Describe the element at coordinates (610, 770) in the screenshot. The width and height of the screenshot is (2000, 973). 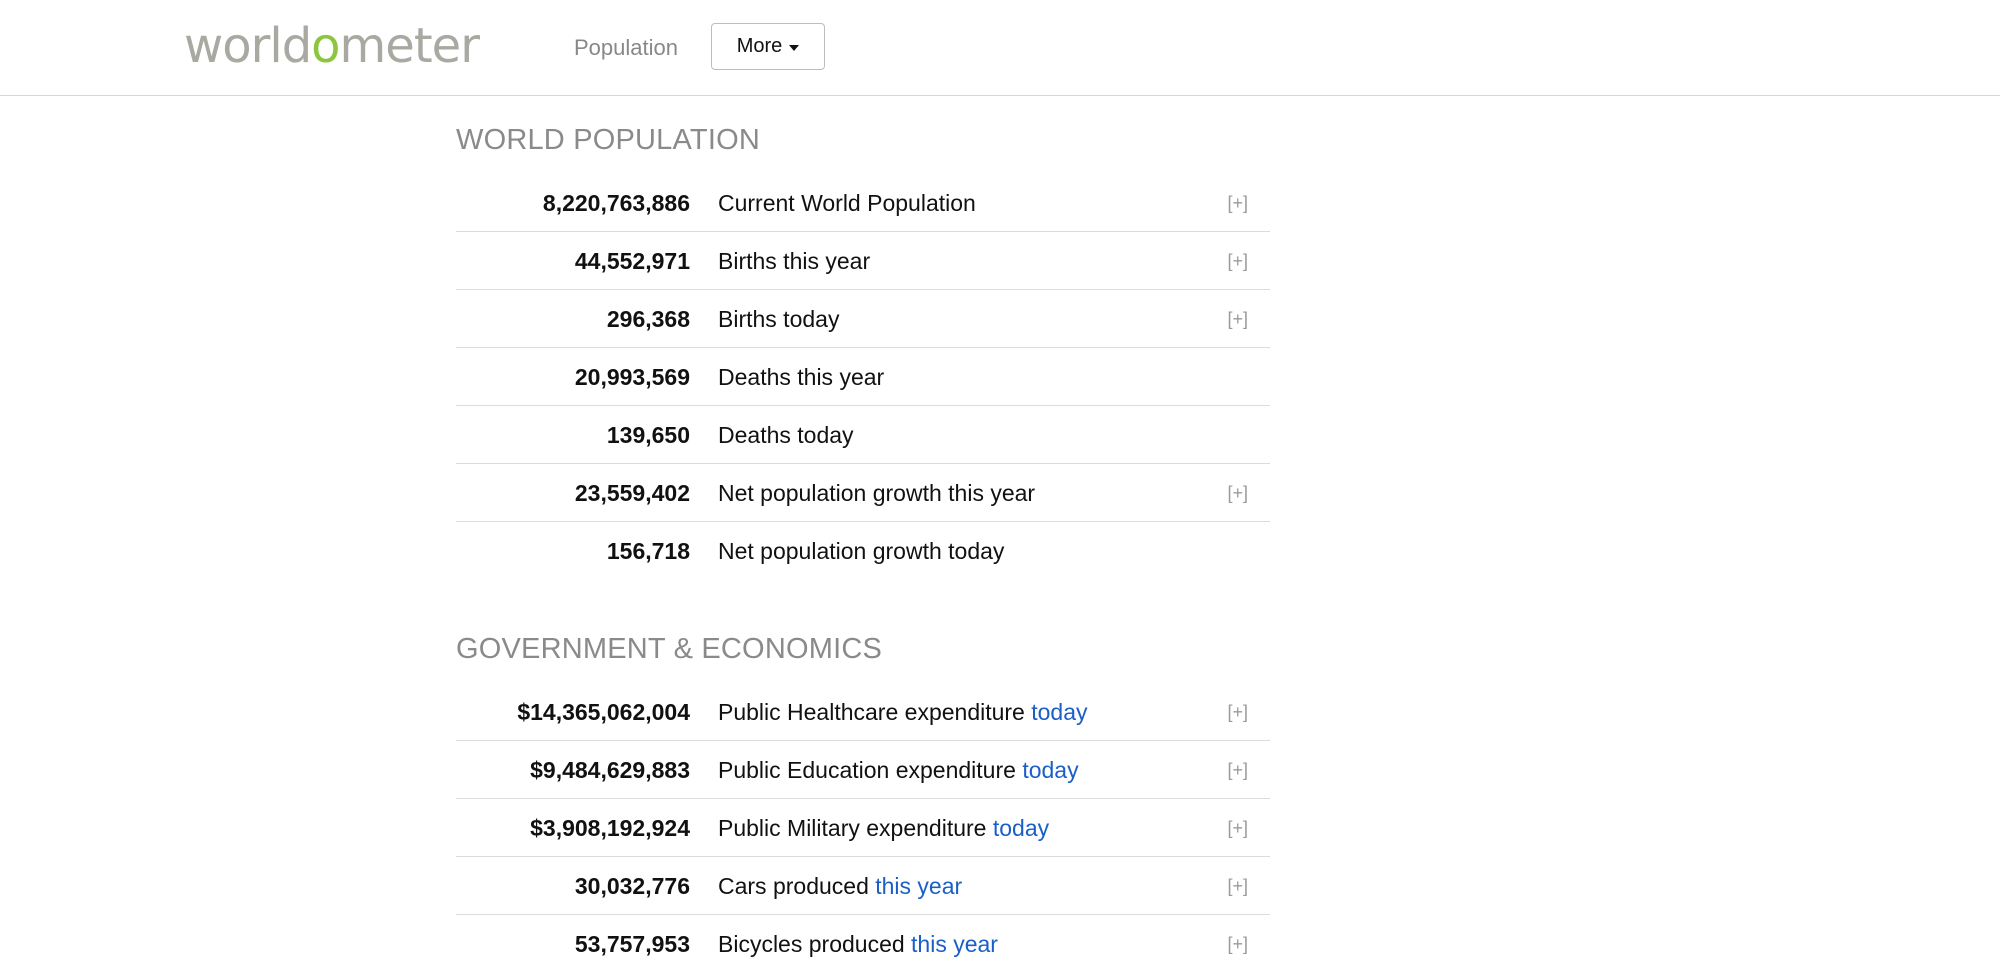
I see `counter-value: $9,484,629,883` at that location.